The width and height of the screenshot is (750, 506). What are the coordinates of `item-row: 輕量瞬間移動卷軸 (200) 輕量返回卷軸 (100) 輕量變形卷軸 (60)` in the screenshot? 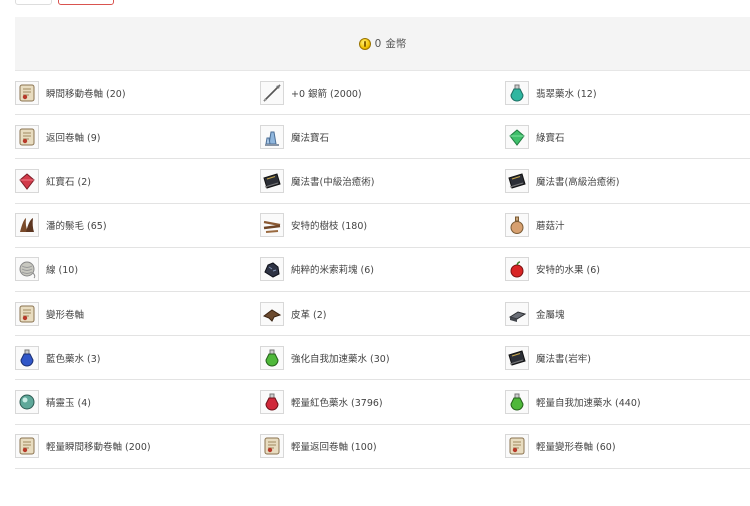 It's located at (382, 447).